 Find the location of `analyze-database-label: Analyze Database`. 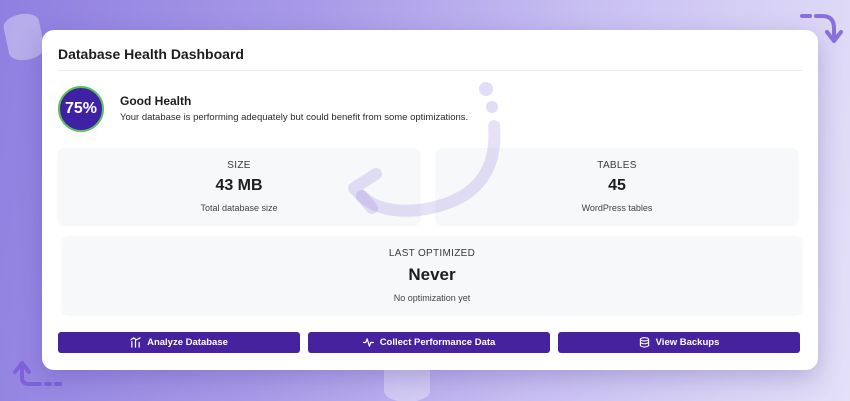

analyze-database-label: Analyze Database is located at coordinates (187, 342).